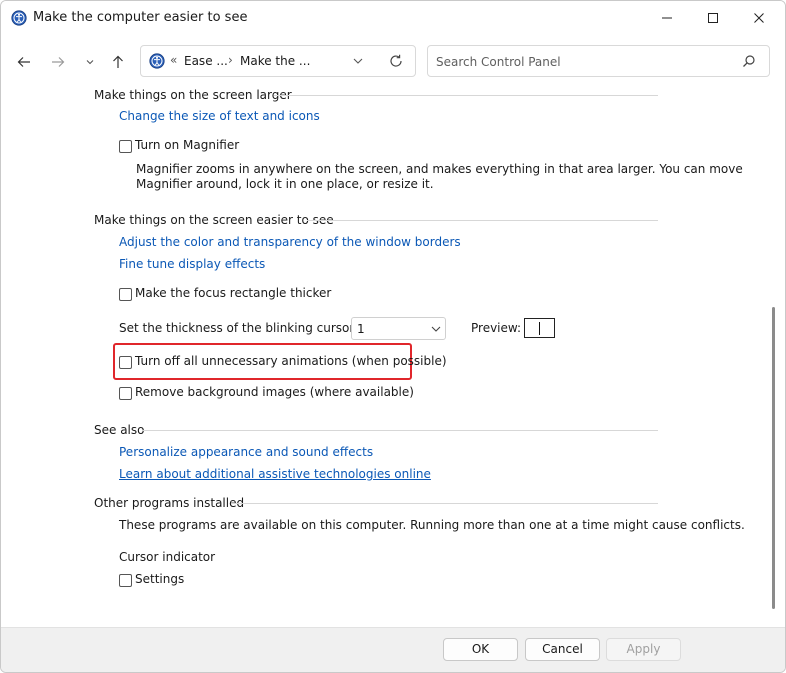 The width and height of the screenshot is (786, 673). Describe the element at coordinates (169, 503) in the screenshot. I see `section-heading-other-programs: Other programs installed` at that location.